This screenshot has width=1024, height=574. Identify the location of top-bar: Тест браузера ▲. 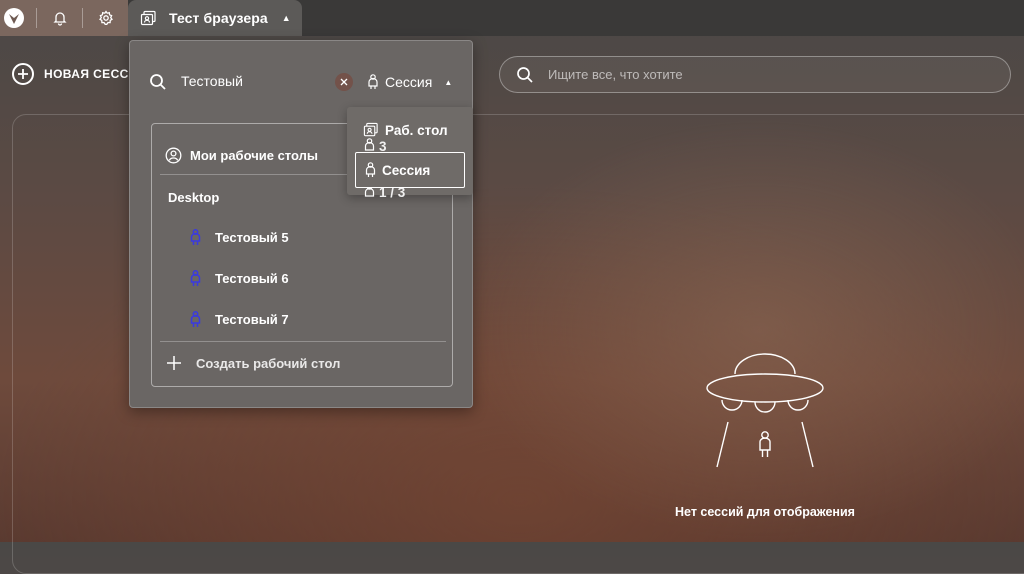
(512, 18).